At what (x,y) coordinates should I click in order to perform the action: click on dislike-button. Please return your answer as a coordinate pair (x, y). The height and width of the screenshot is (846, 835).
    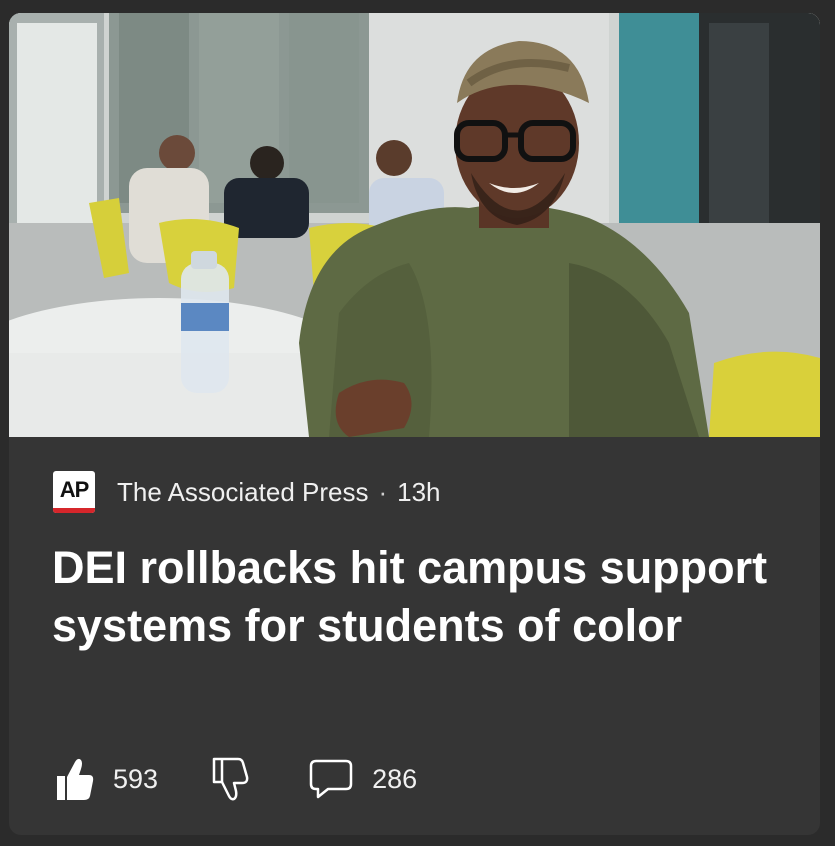
    Looking at the image, I should click on (230, 779).